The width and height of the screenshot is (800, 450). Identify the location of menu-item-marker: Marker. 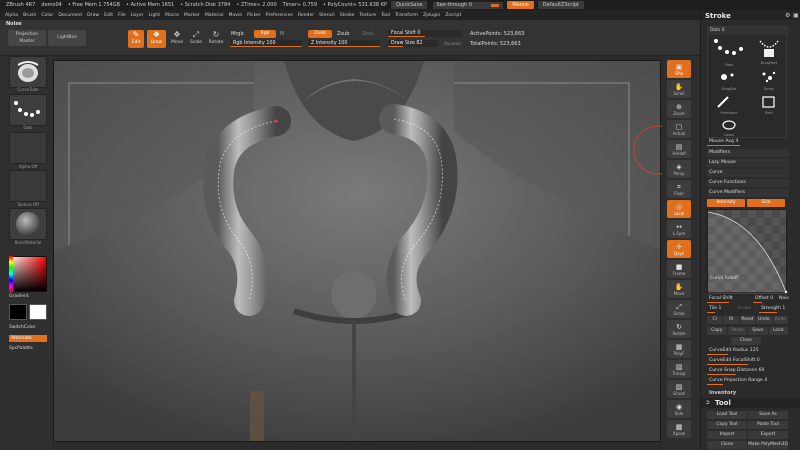
(192, 15).